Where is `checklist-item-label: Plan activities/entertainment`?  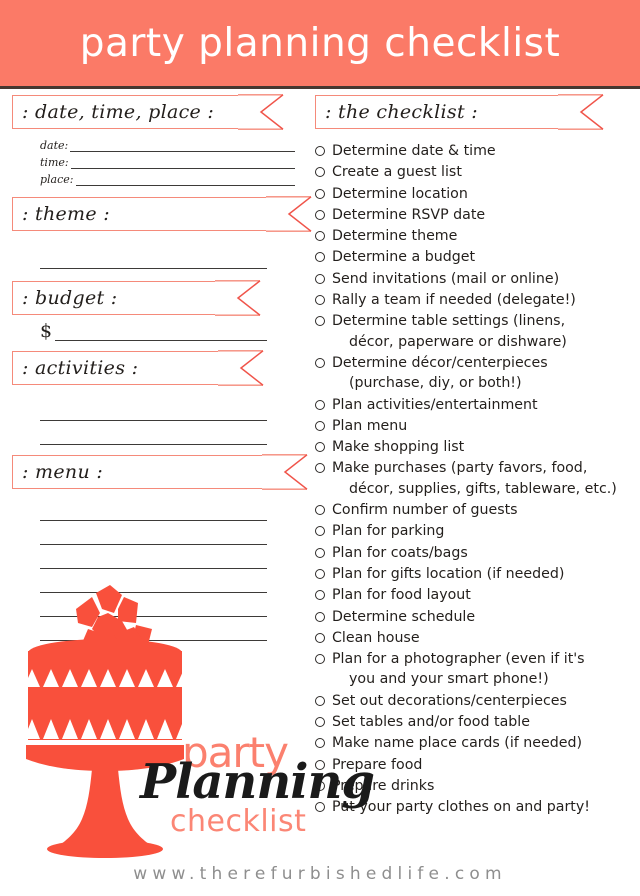
checklist-item-label: Plan activities/entertainment is located at coordinates (435, 404).